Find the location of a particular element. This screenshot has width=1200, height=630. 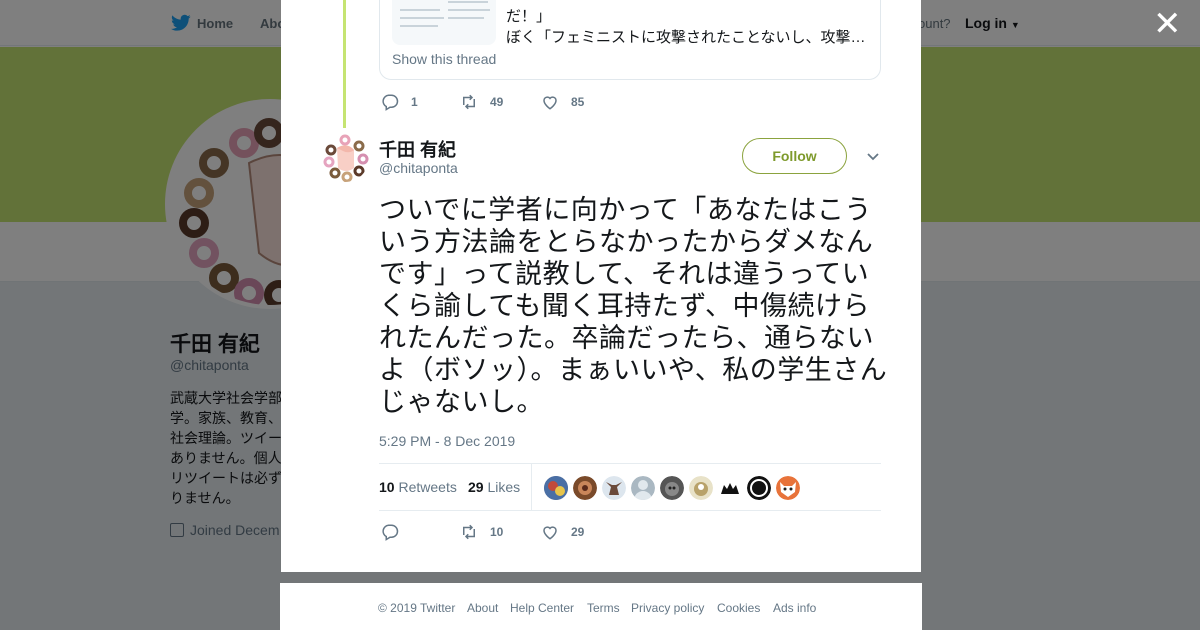

reply-count: 1 is located at coordinates (414, 102).